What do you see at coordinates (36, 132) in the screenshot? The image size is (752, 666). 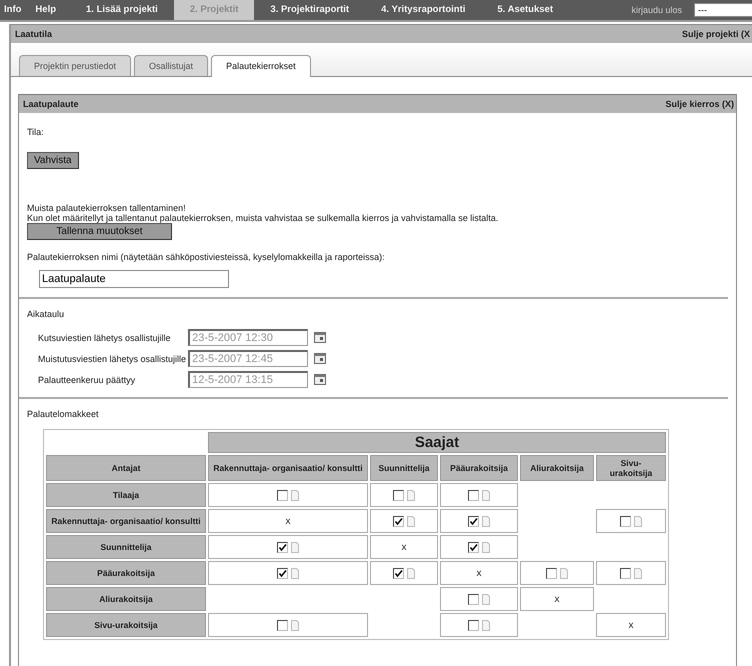 I see `status-label: Tila:` at bounding box center [36, 132].